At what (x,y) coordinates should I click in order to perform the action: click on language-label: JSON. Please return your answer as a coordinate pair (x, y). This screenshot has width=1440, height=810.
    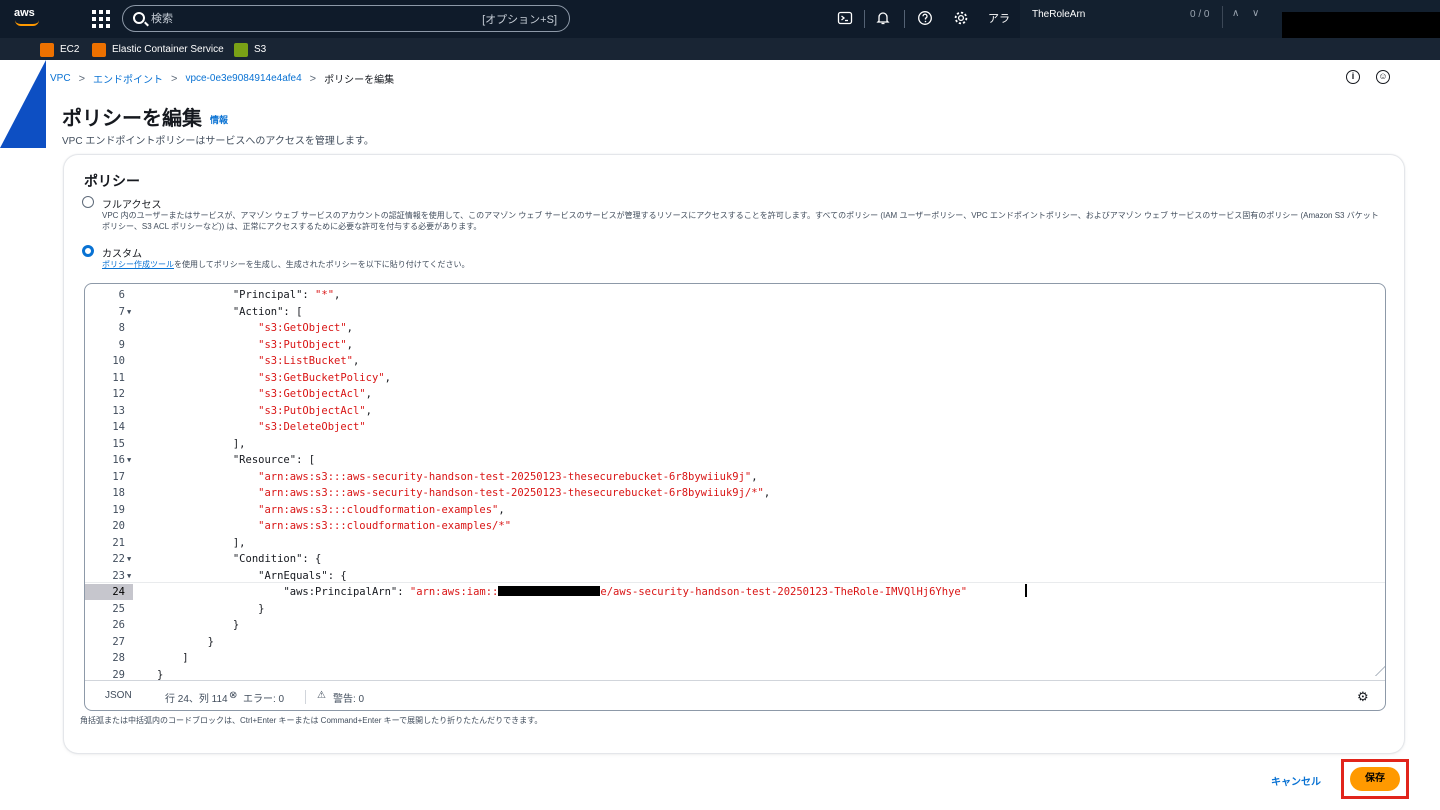
    Looking at the image, I should click on (118, 695).